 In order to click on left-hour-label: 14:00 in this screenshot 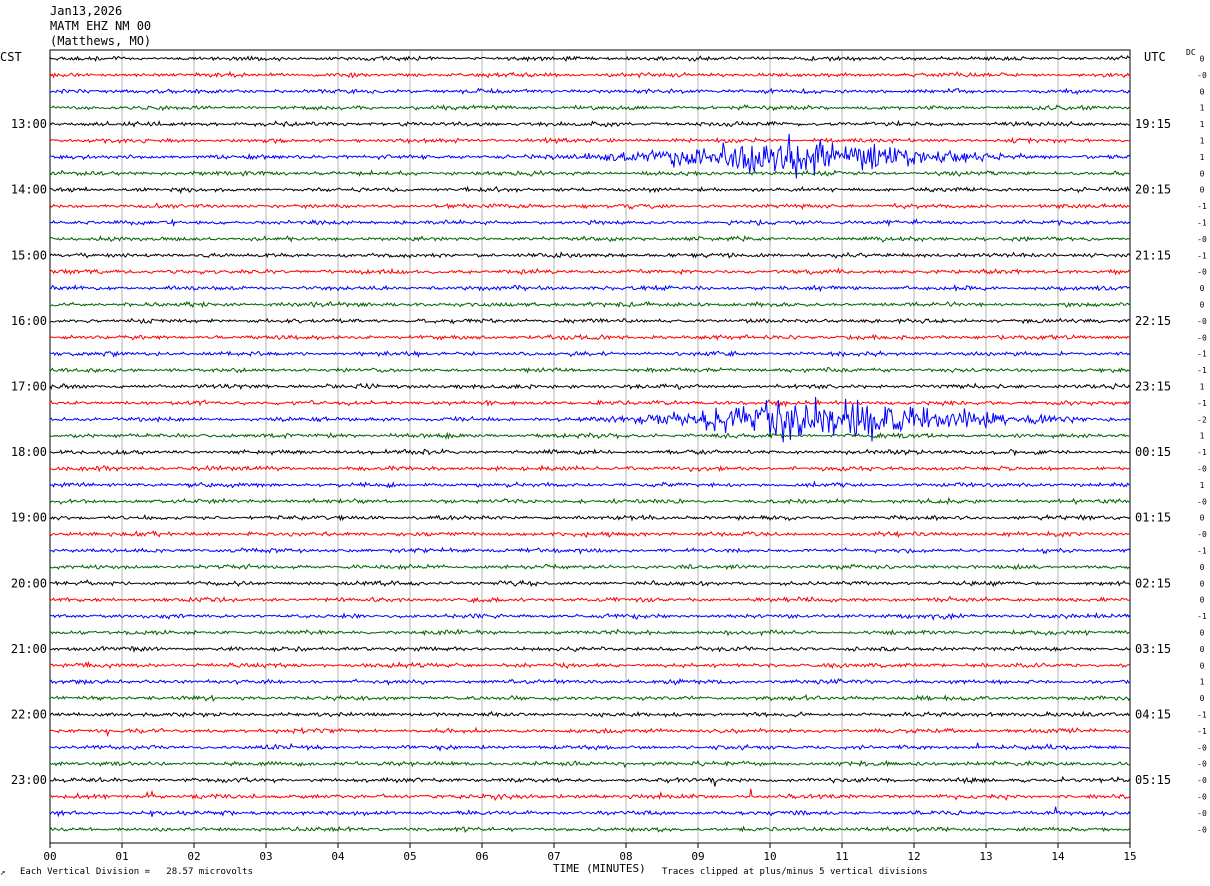, I will do `click(29, 190)`.